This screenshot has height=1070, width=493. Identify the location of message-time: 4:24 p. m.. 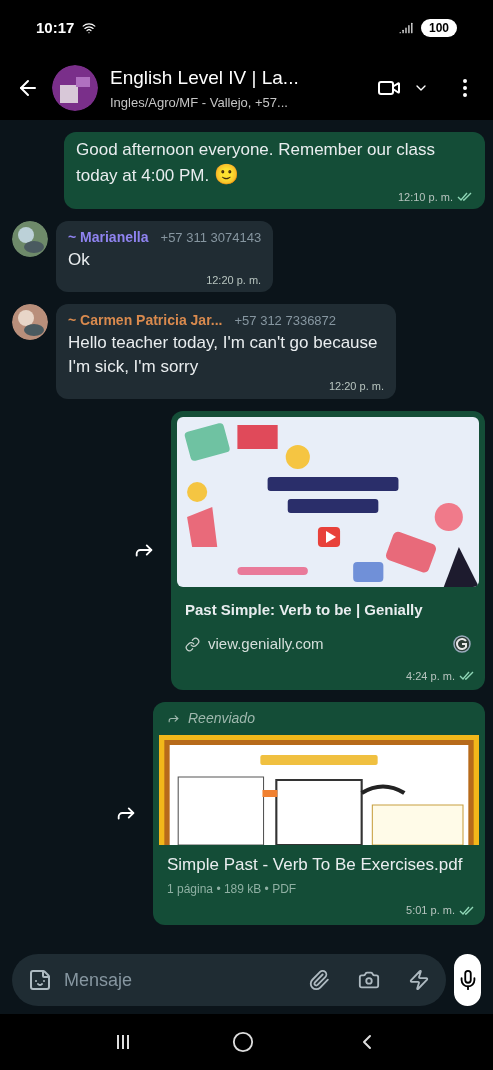
(430, 676).